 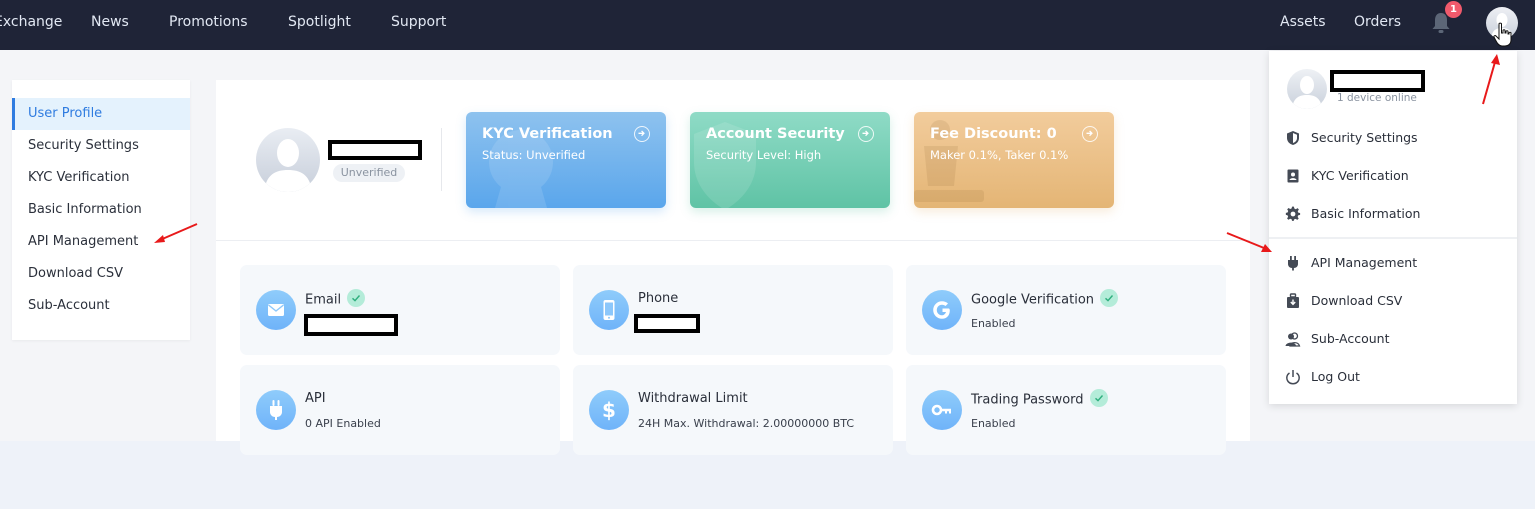 What do you see at coordinates (746, 423) in the screenshot?
I see `tile-value: 24H Max. Withdrawal: 2.00000000 BTC` at bounding box center [746, 423].